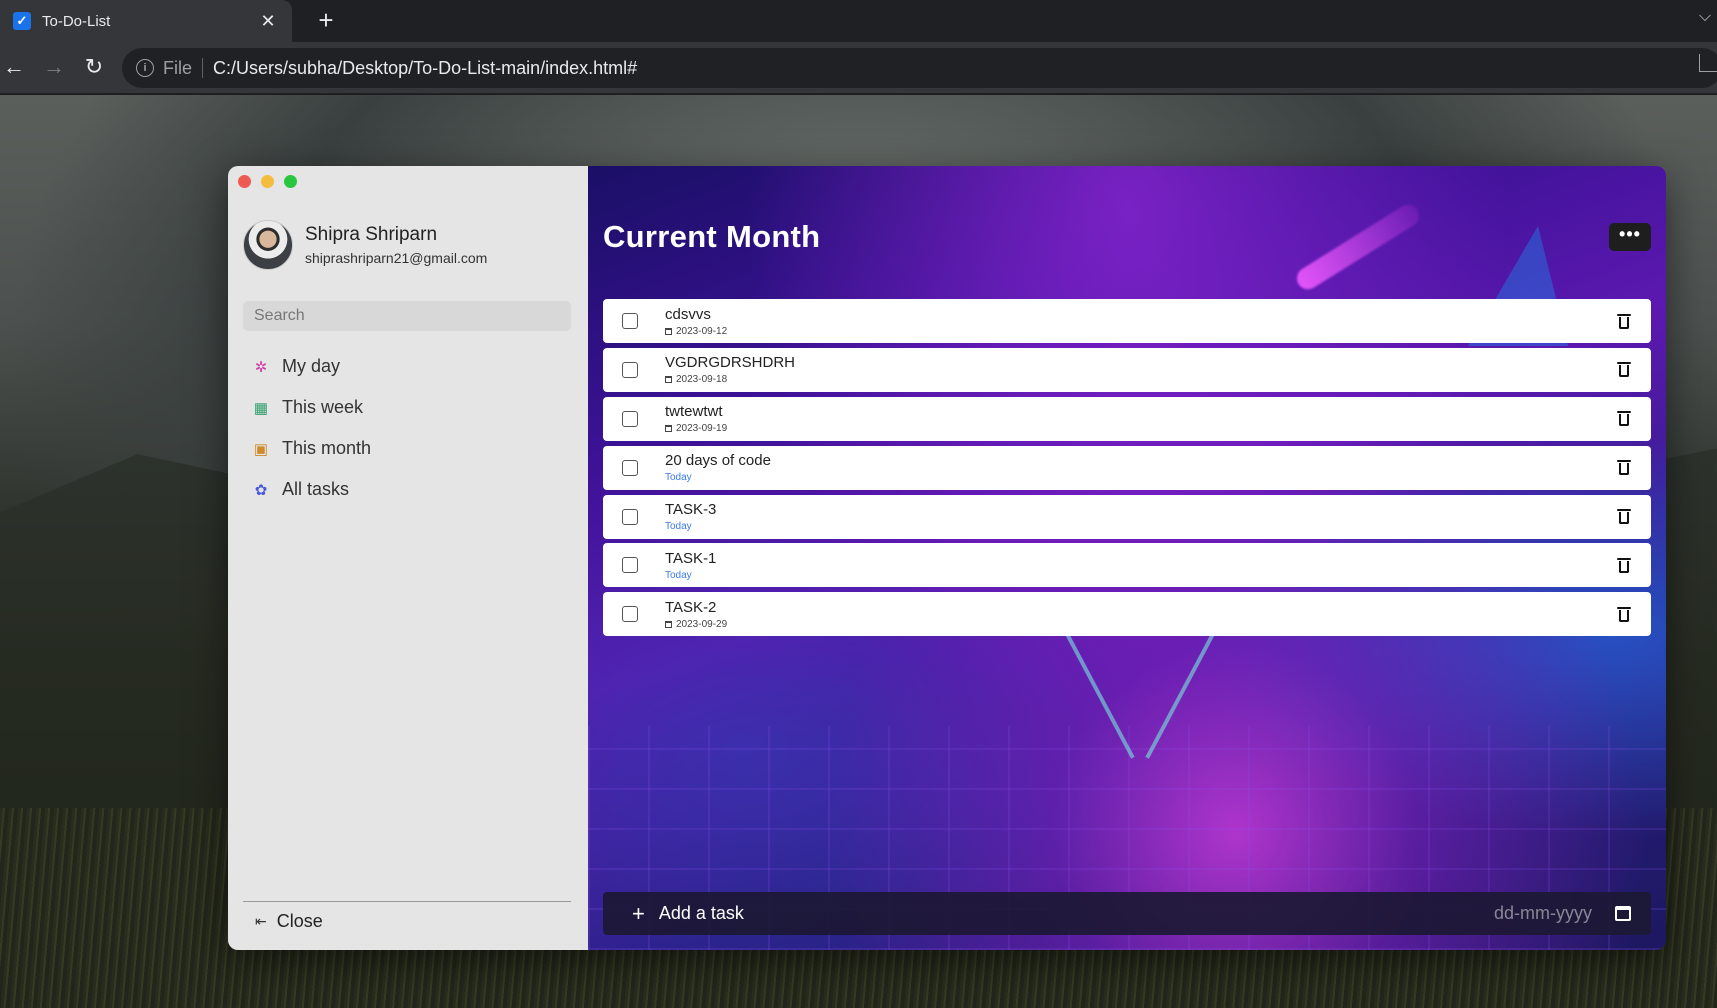 This screenshot has height=1008, width=1717. I want to click on sidebar-item-label: This month, so click(327, 448).